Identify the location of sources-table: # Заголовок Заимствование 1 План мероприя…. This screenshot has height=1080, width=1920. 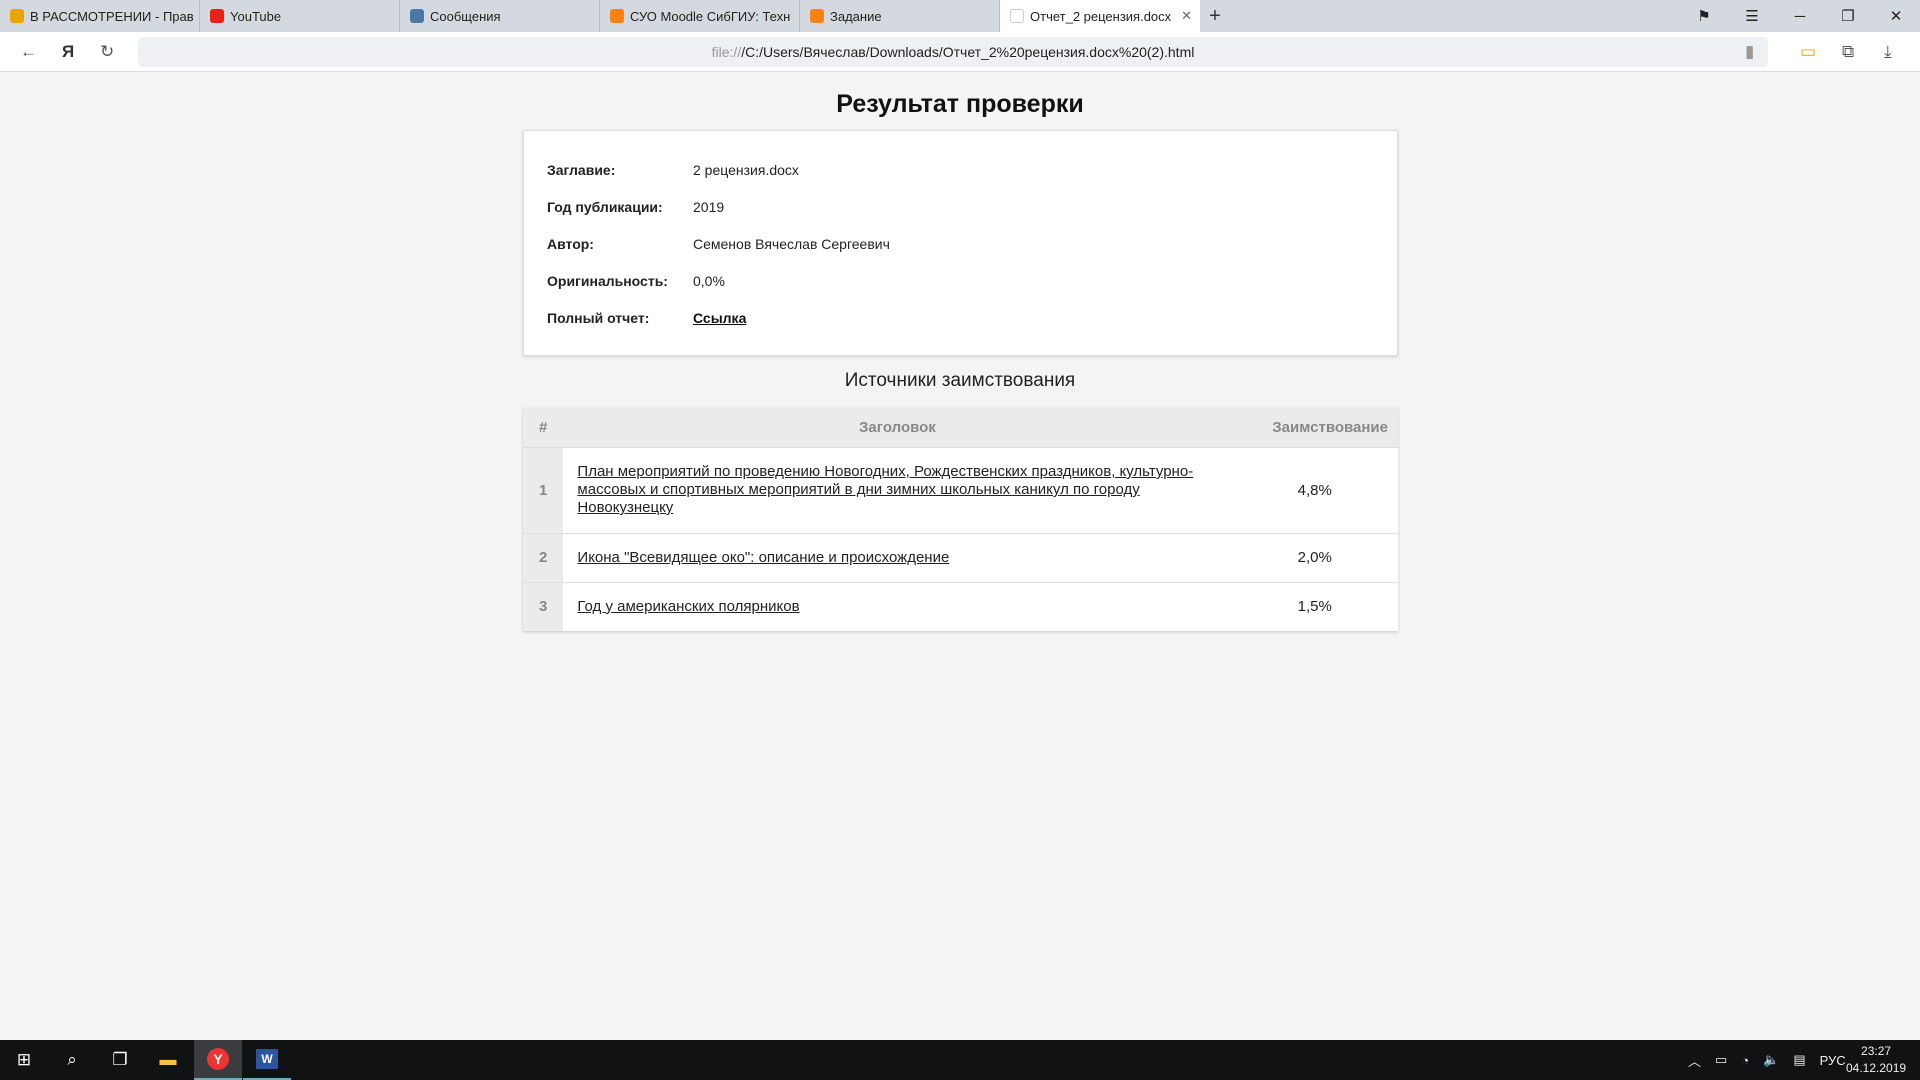
(960, 519).